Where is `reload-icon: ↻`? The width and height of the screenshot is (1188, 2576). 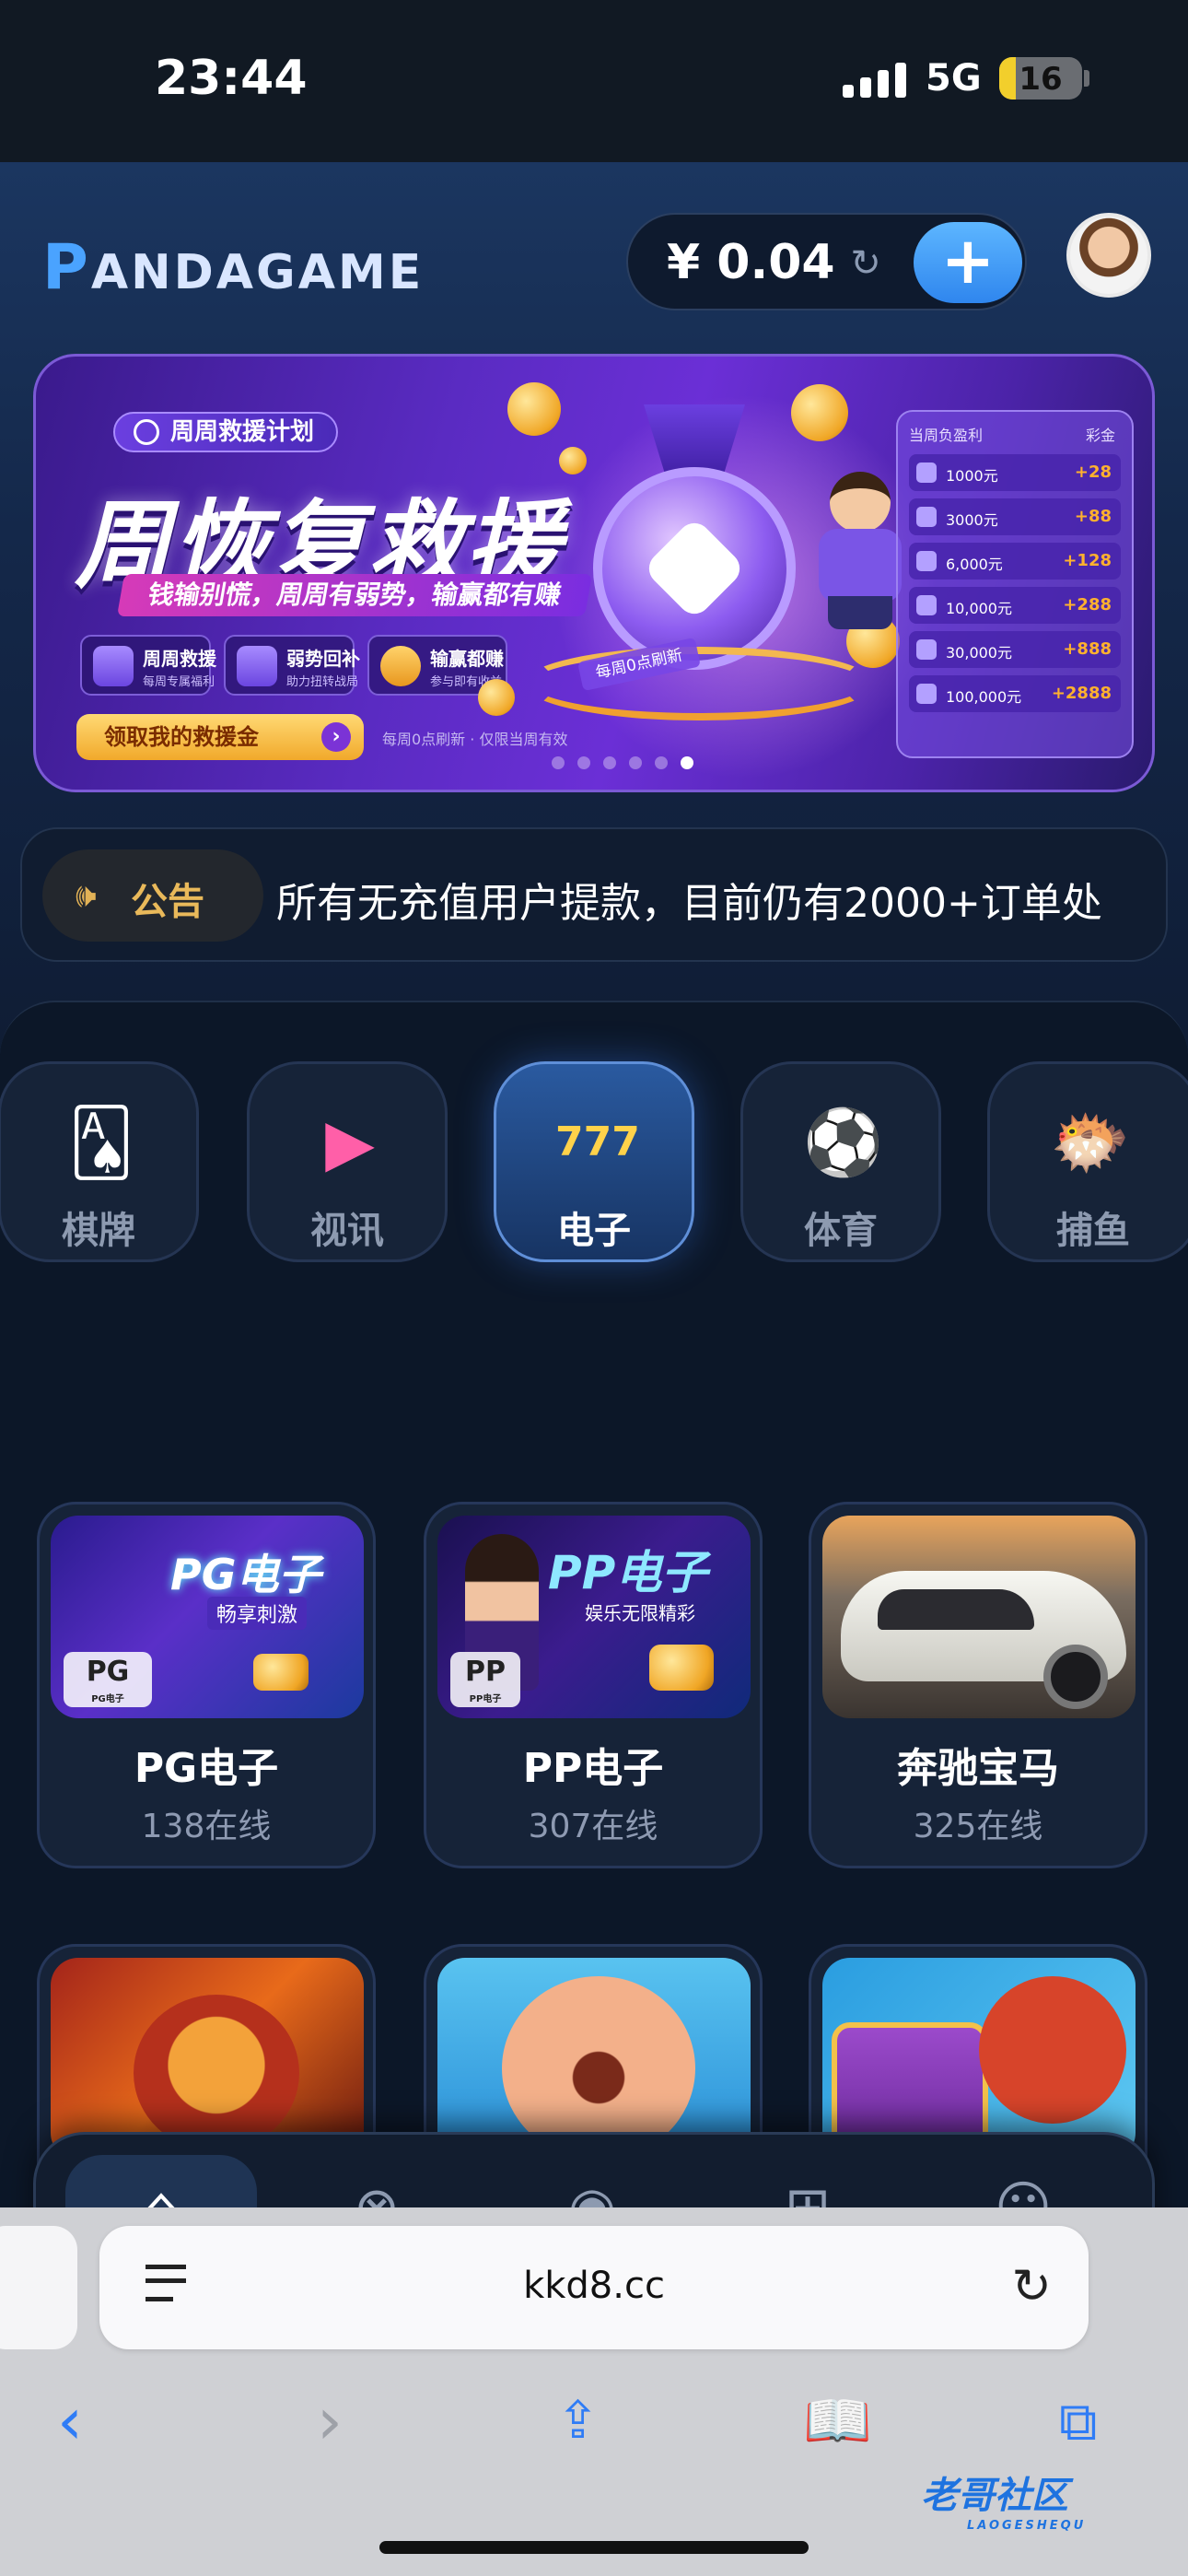 reload-icon: ↻ is located at coordinates (1031, 2286).